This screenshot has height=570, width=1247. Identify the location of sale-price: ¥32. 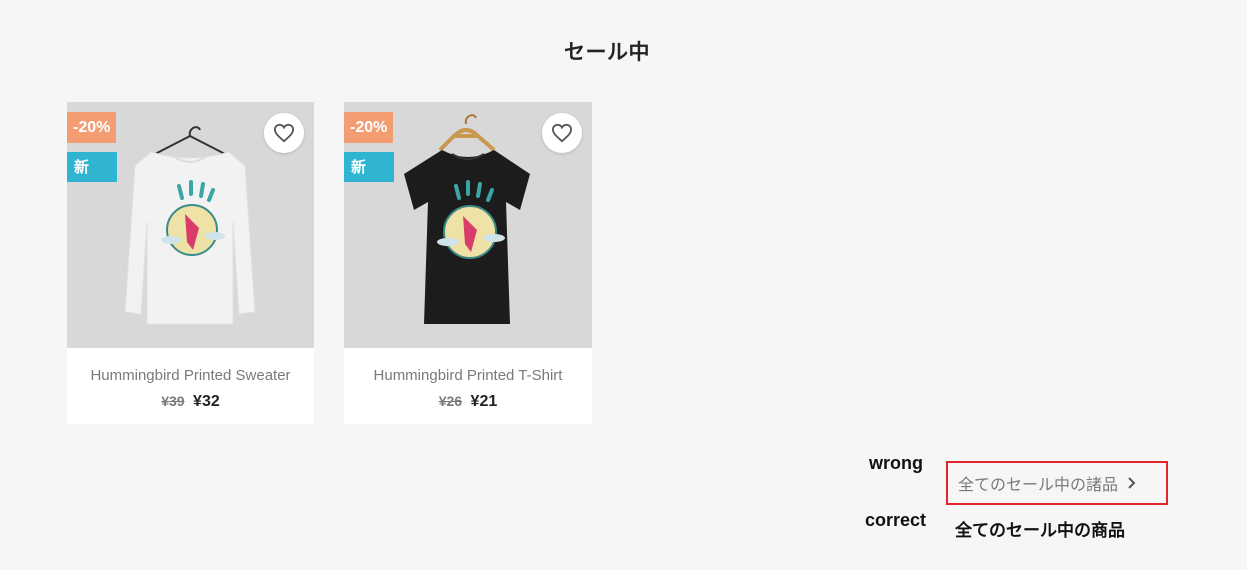
(206, 401).